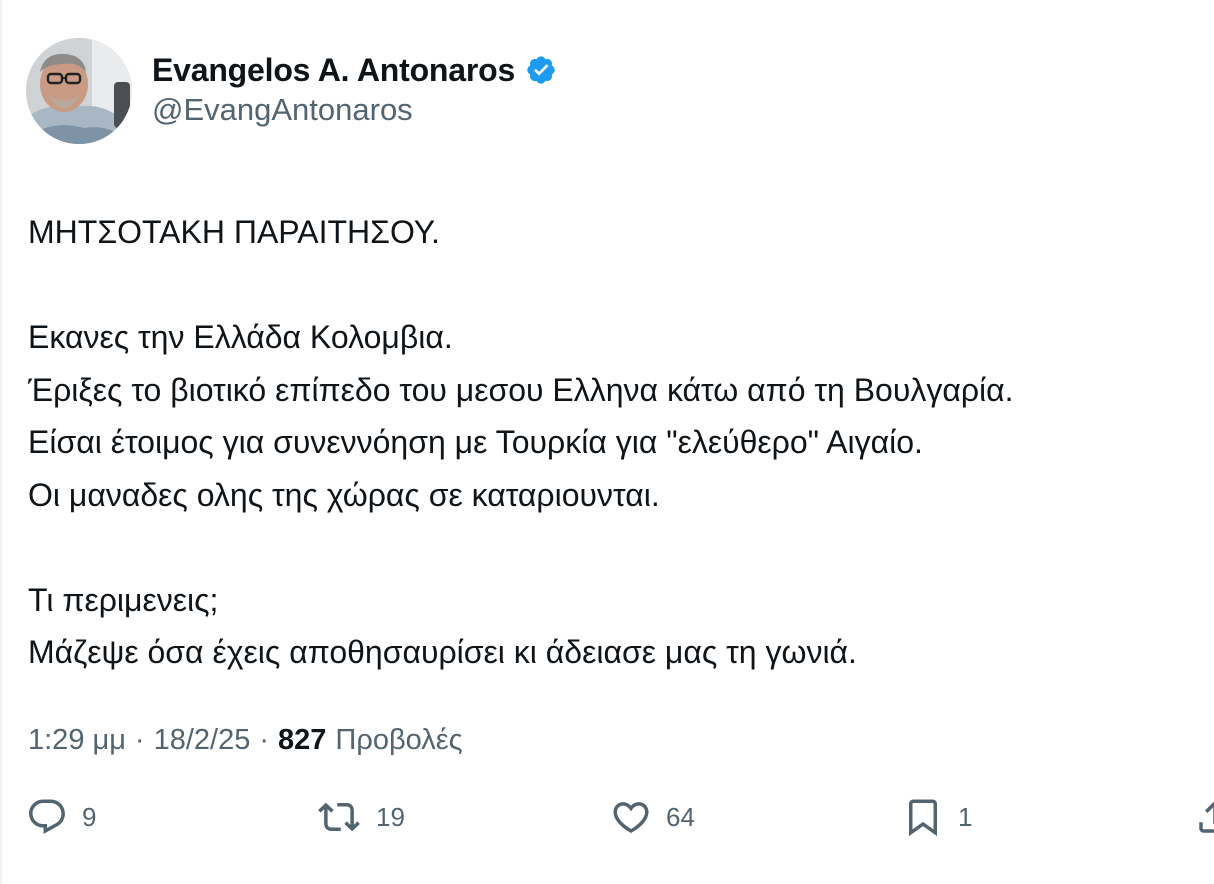 The width and height of the screenshot is (1214, 884). I want to click on author-handle: @EvangAntonaros, so click(282, 110).